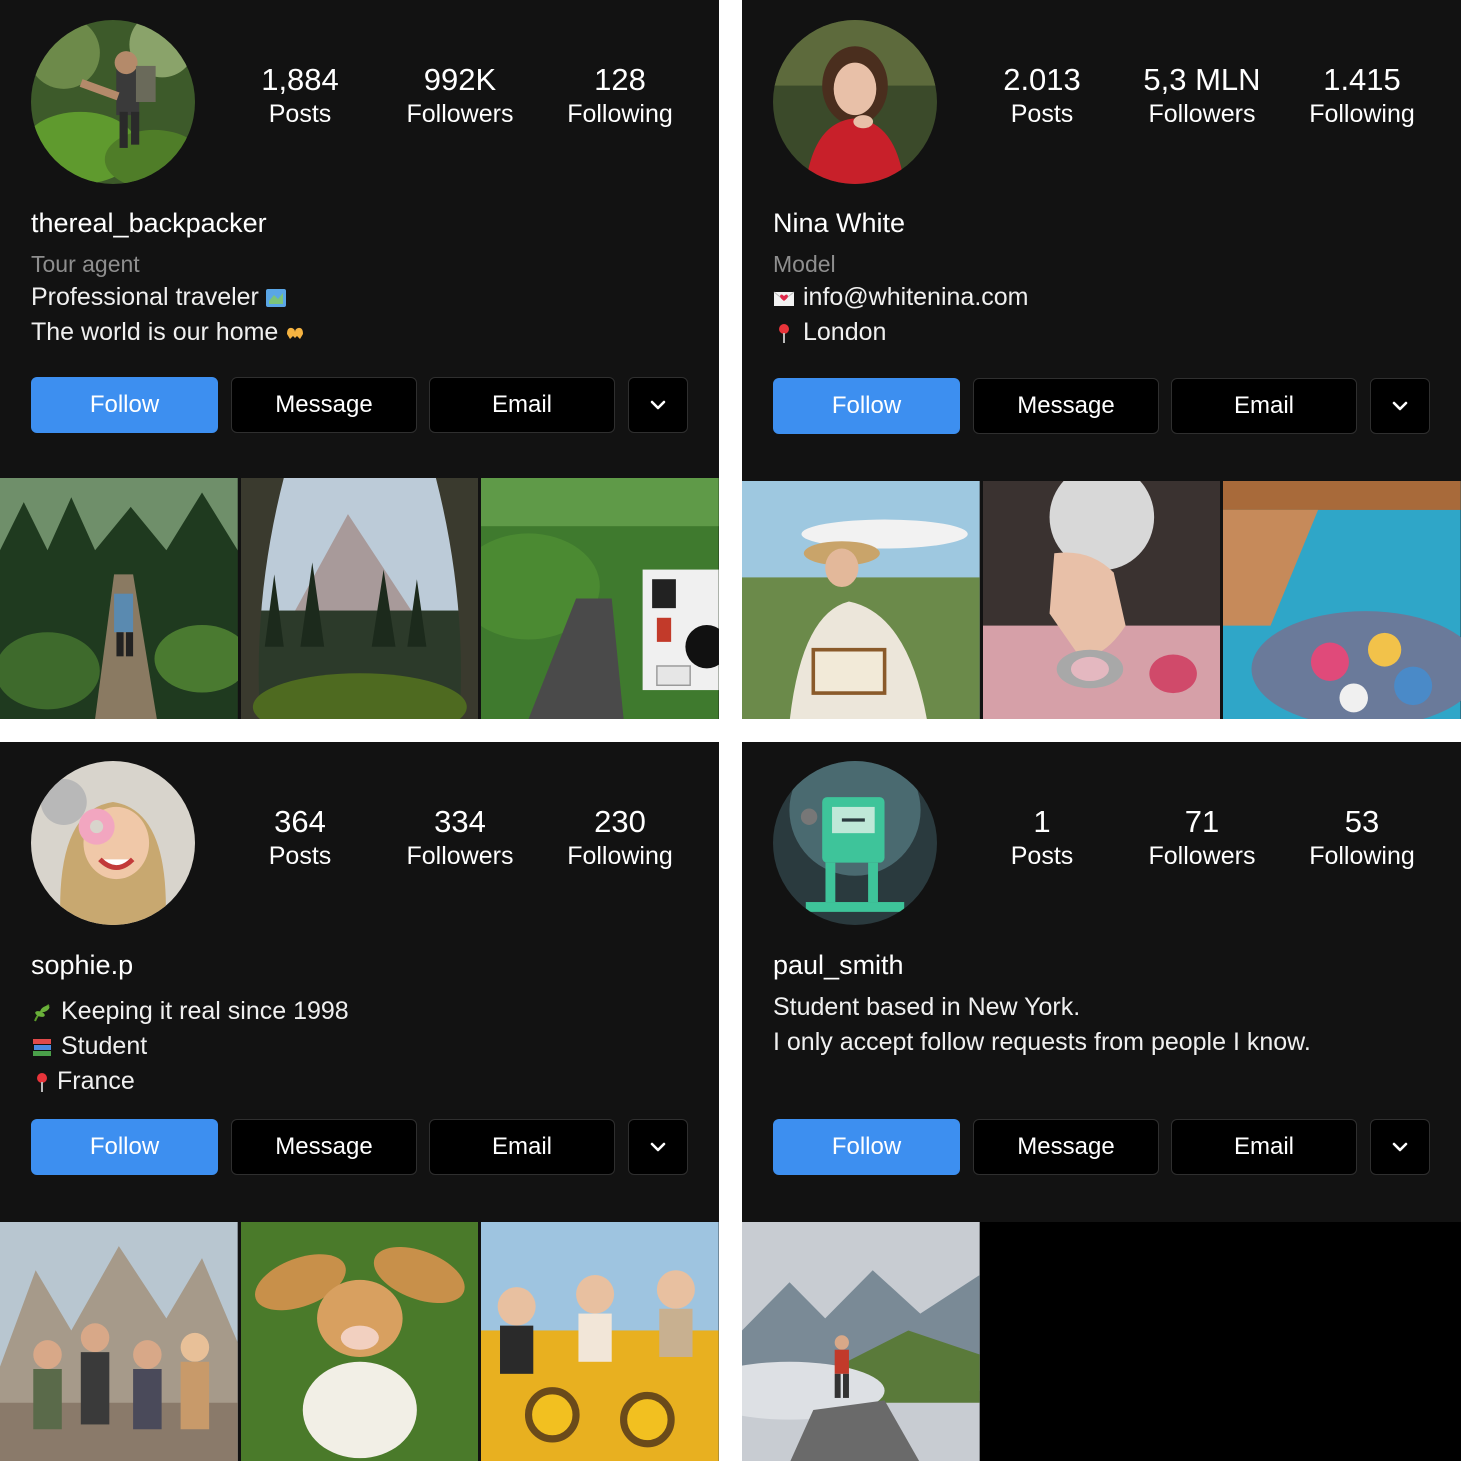 This screenshot has width=1461, height=1461. I want to click on bio-line: The world is our home, so click(171, 332).